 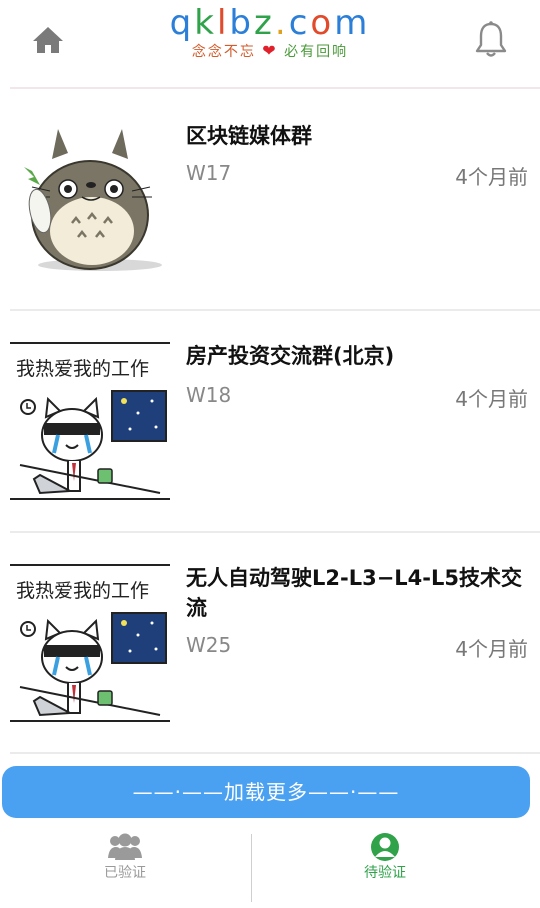 What do you see at coordinates (316, 52) in the screenshot?
I see `slogan-right: 必有回响` at bounding box center [316, 52].